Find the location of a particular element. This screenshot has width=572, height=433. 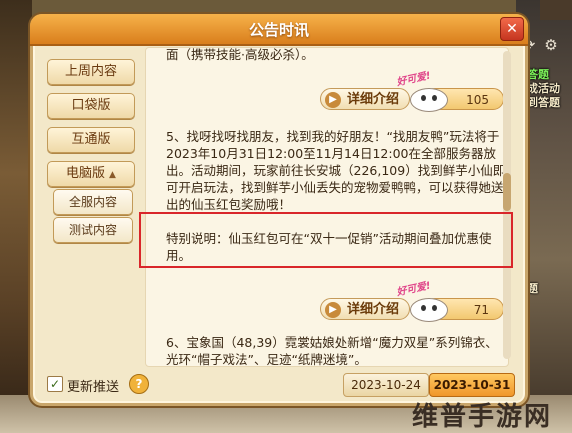

nav-pc: 电脑版 ▲ is located at coordinates (91, 174).